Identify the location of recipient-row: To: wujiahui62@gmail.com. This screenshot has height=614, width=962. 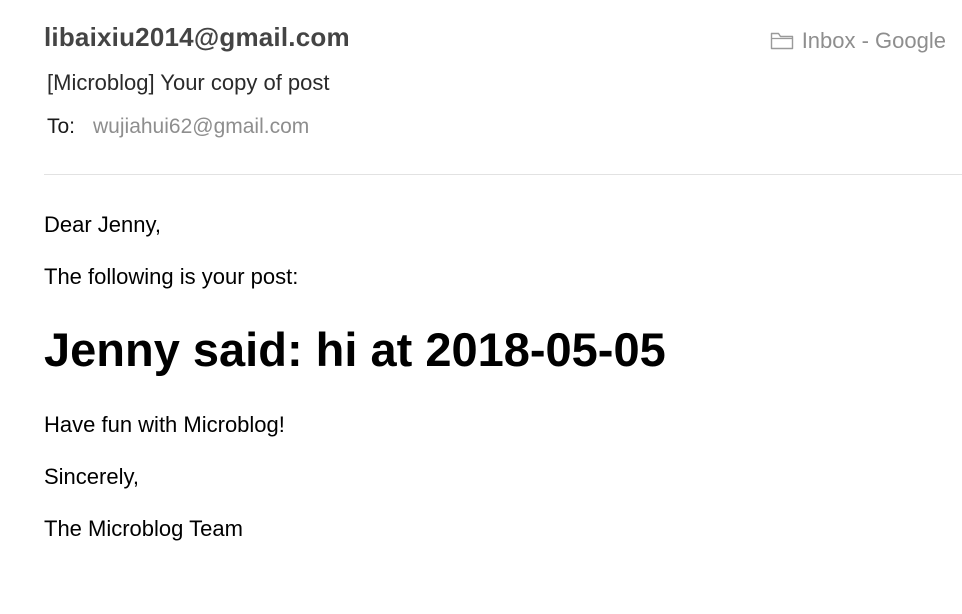
(178, 127).